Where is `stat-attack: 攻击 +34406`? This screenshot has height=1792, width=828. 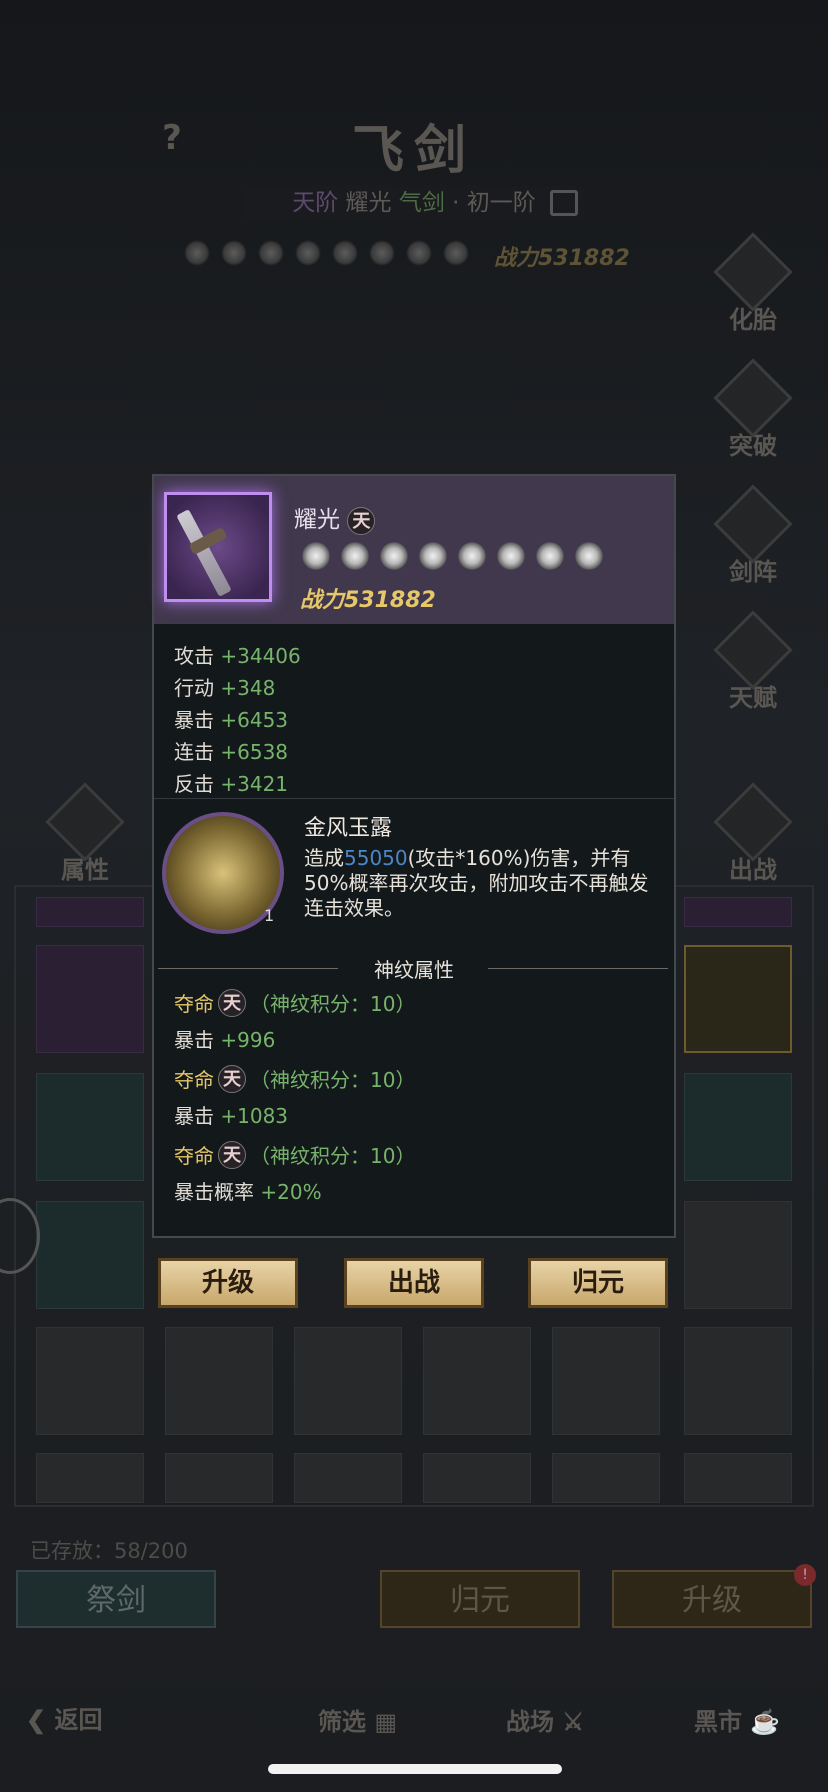
stat-attack: 攻击 +34406 is located at coordinates (237, 654).